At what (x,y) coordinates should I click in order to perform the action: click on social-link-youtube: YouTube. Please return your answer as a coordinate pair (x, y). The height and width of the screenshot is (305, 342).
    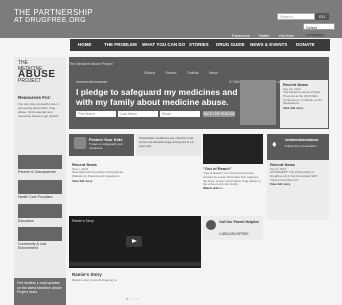
    Looking at the image, I should click on (286, 35).